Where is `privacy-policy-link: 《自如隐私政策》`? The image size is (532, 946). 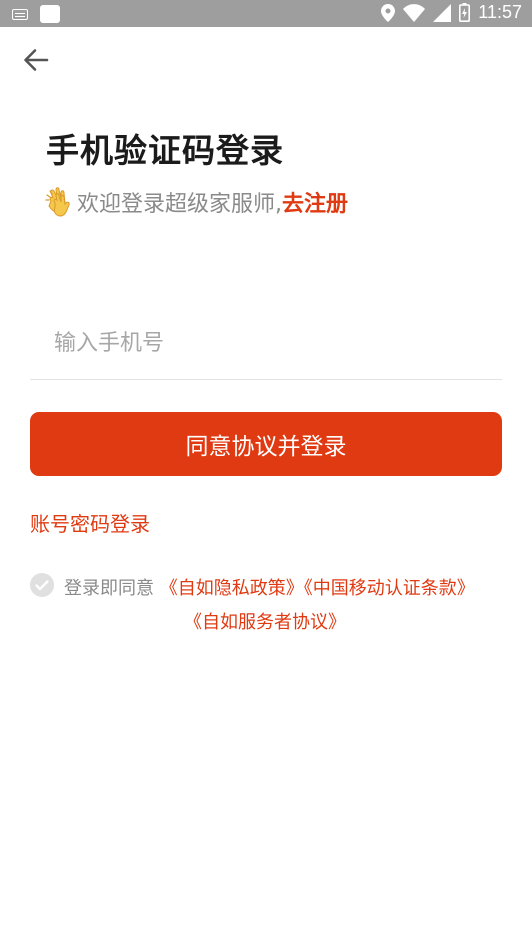 privacy-policy-link: 《自如隐私政策》 is located at coordinates (232, 588).